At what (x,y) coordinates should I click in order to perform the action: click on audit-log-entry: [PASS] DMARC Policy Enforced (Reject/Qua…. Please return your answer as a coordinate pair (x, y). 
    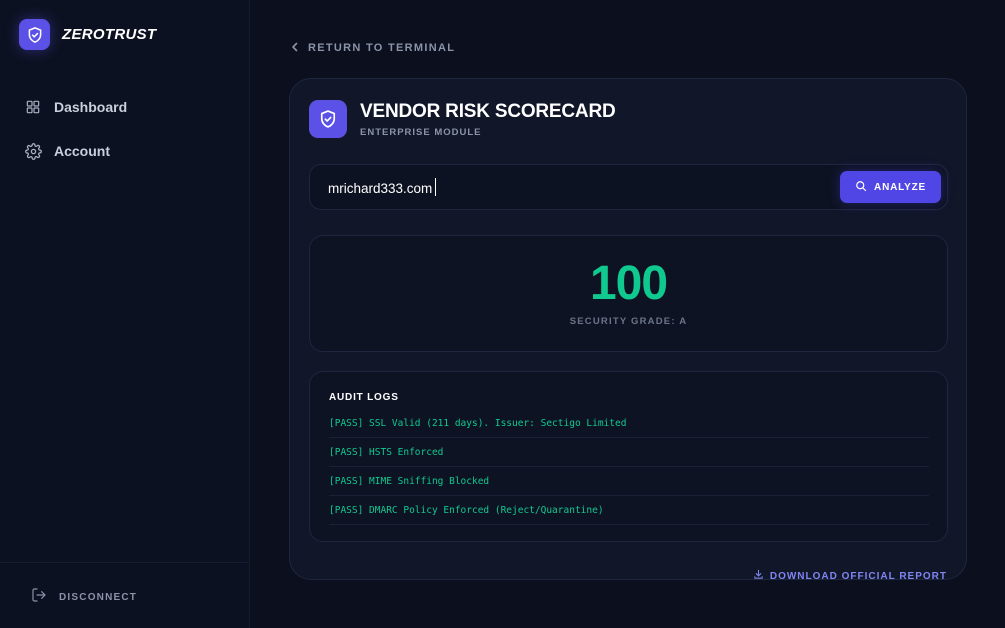
    Looking at the image, I should click on (629, 510).